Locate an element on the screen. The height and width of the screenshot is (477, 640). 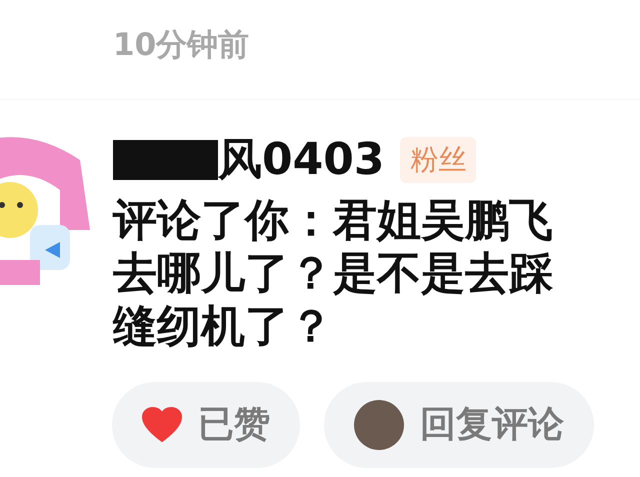
avatar-photo-placeholder is located at coordinates (379, 425).